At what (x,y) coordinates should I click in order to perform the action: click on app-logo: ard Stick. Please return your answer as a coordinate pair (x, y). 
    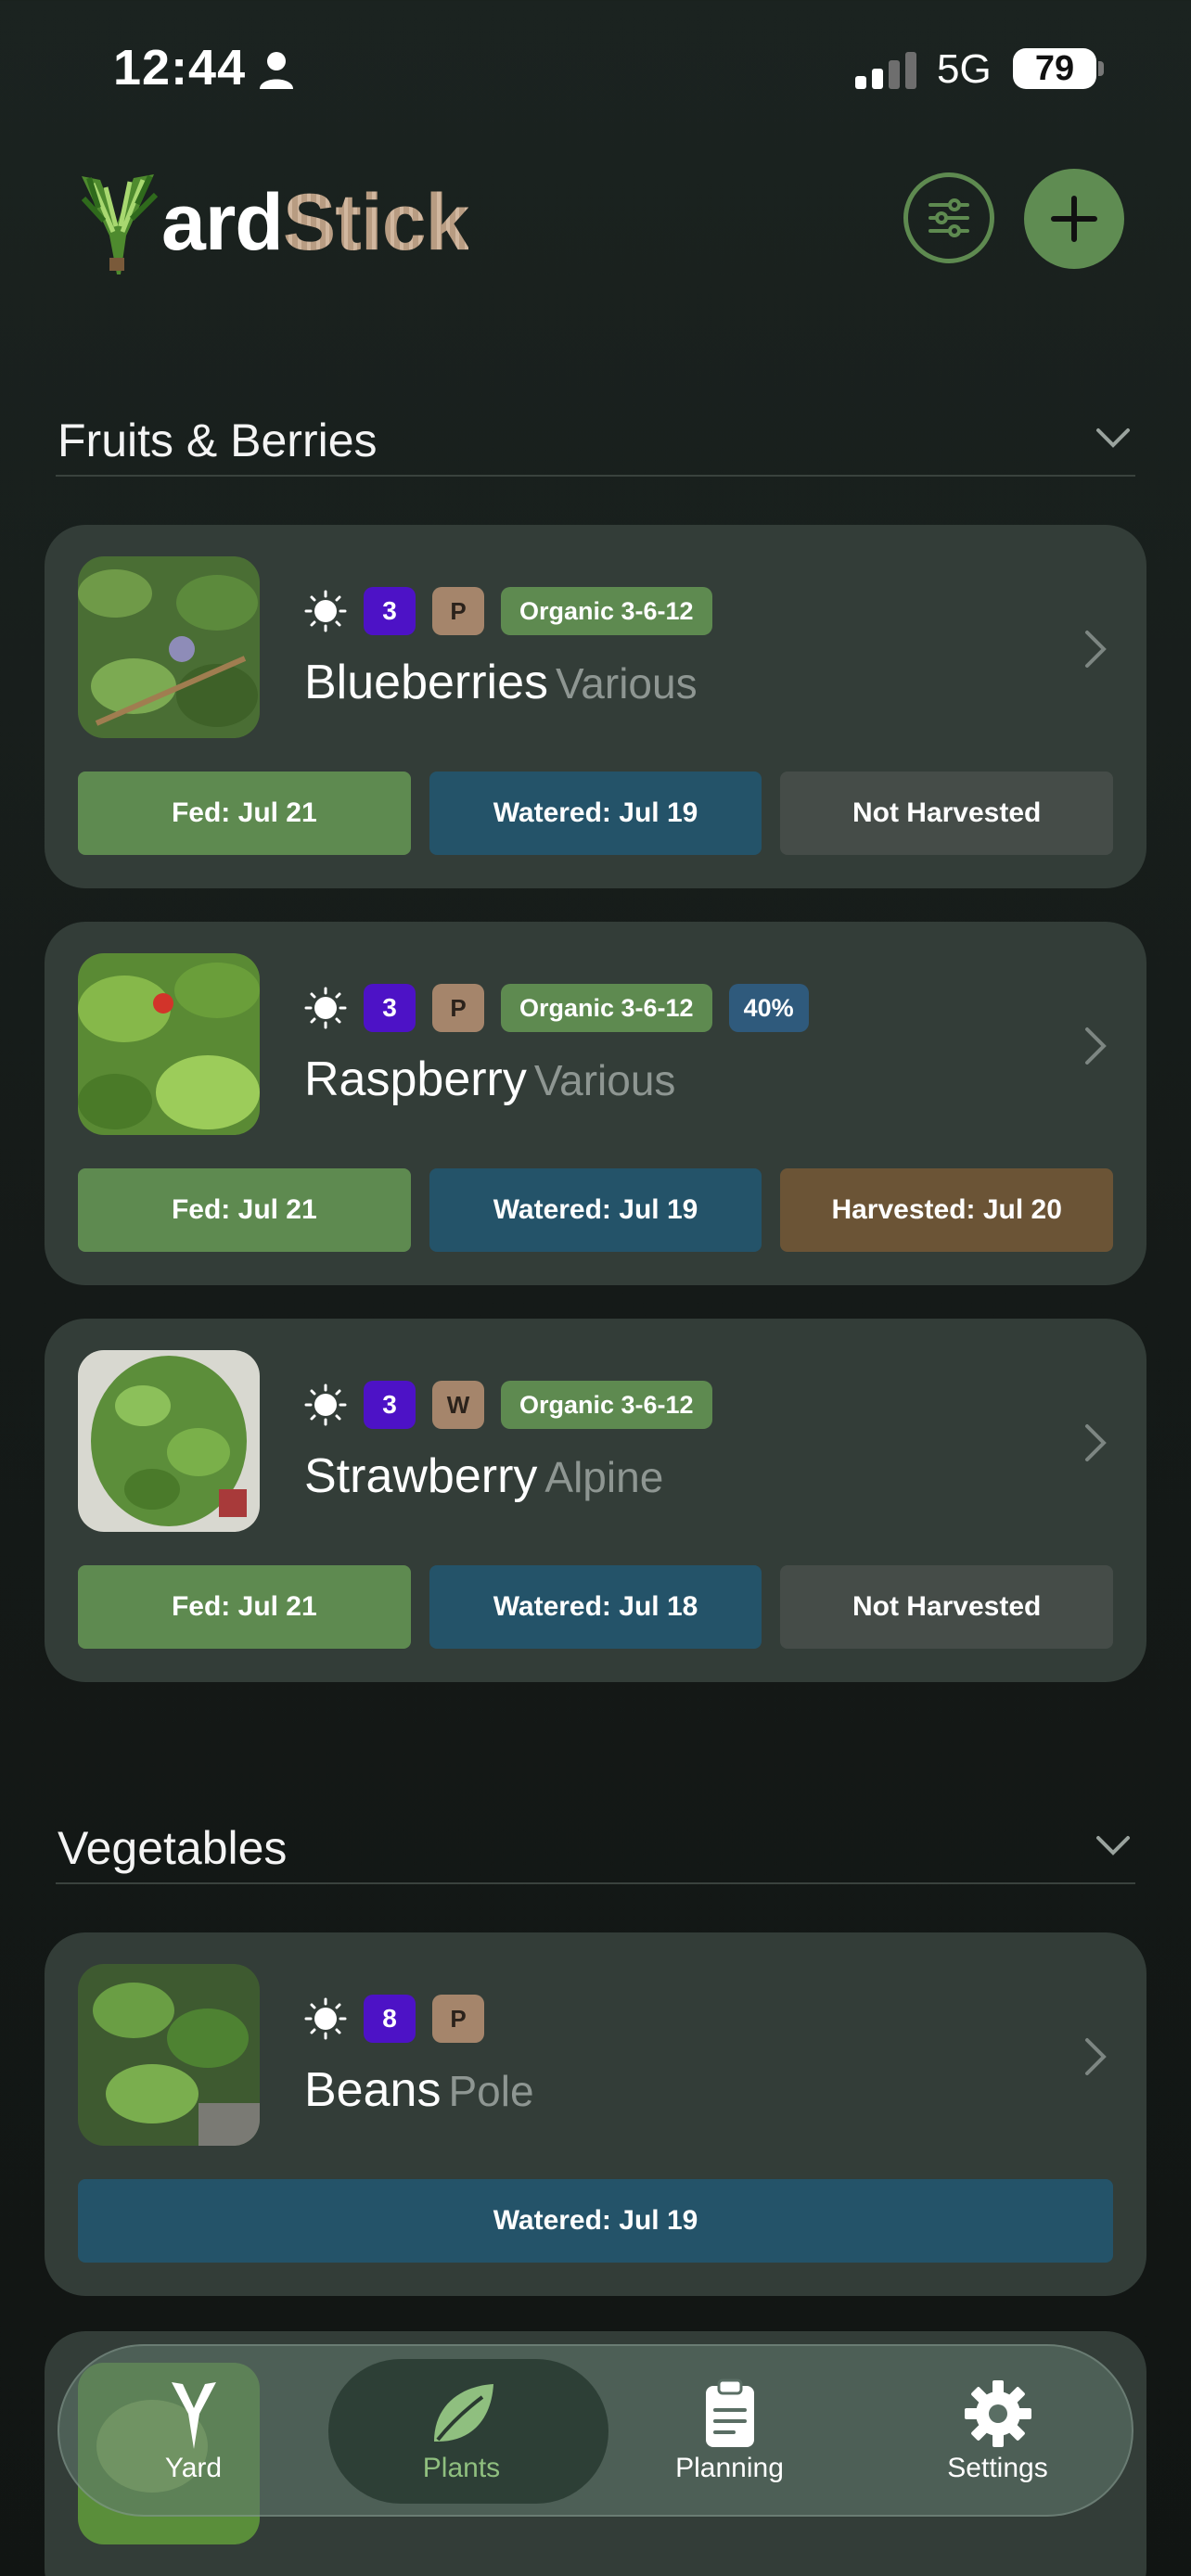
    Looking at the image, I should click on (271, 222).